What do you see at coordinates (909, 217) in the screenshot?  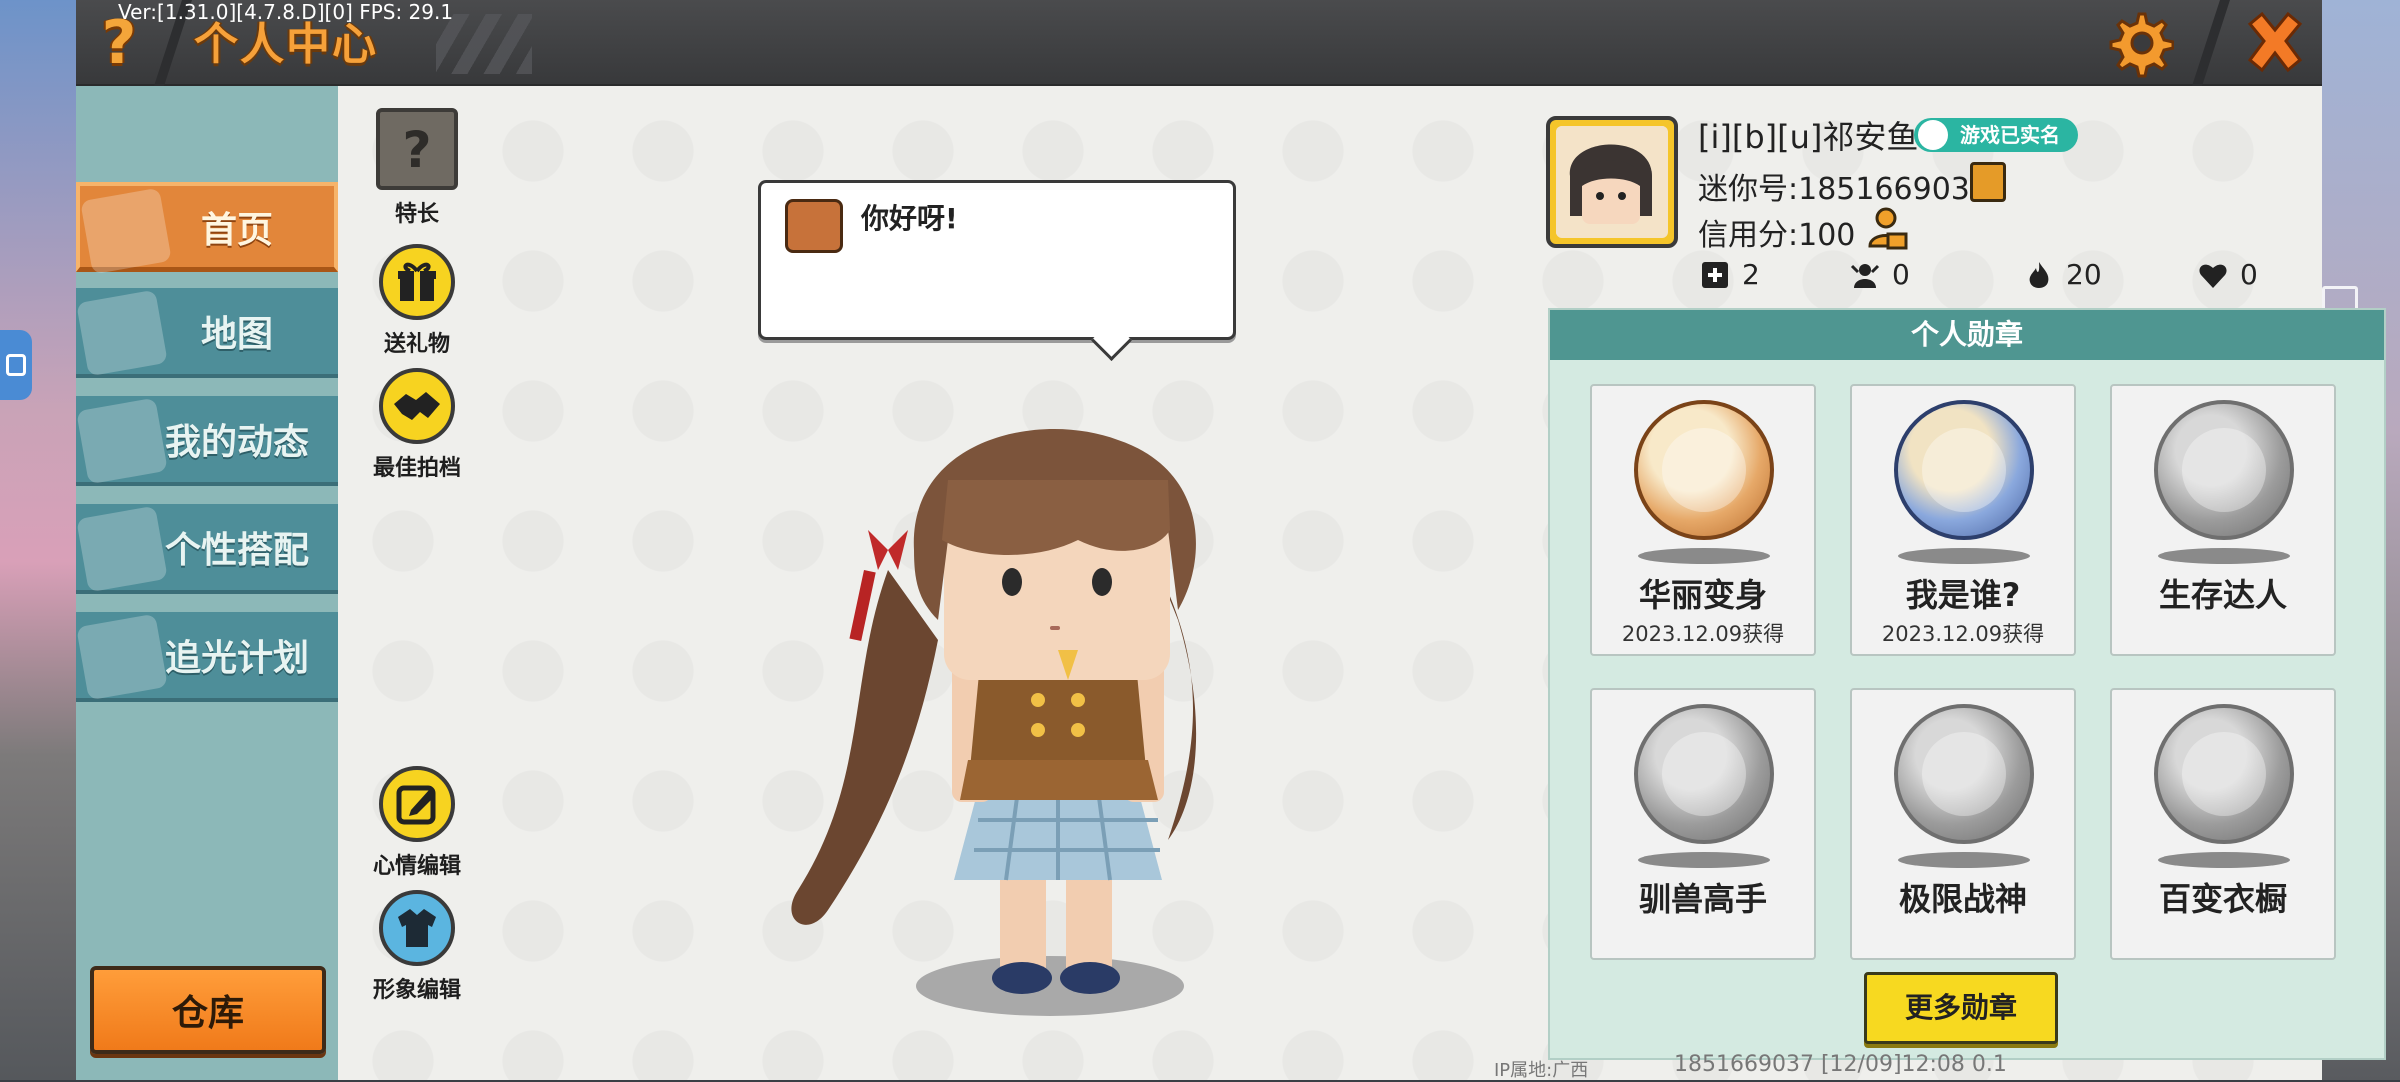 I see `greeting-text: 你好呀!` at bounding box center [909, 217].